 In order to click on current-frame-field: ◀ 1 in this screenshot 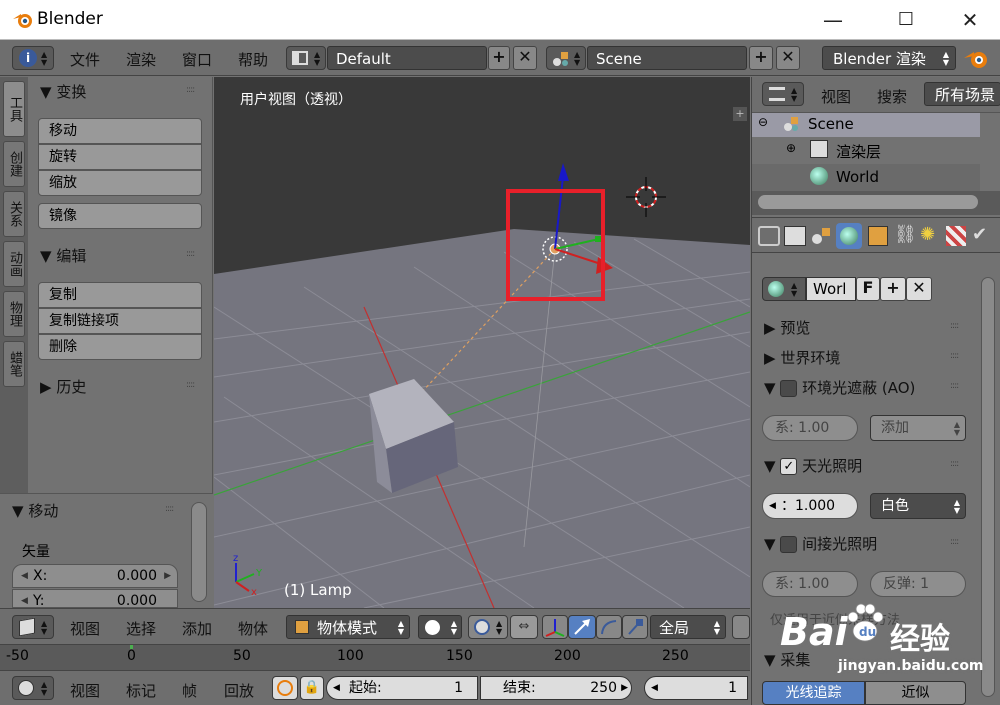, I will do `click(696, 688)`.